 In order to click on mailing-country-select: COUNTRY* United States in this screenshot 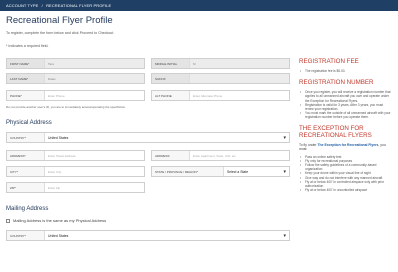, I will do `click(148, 235)`.